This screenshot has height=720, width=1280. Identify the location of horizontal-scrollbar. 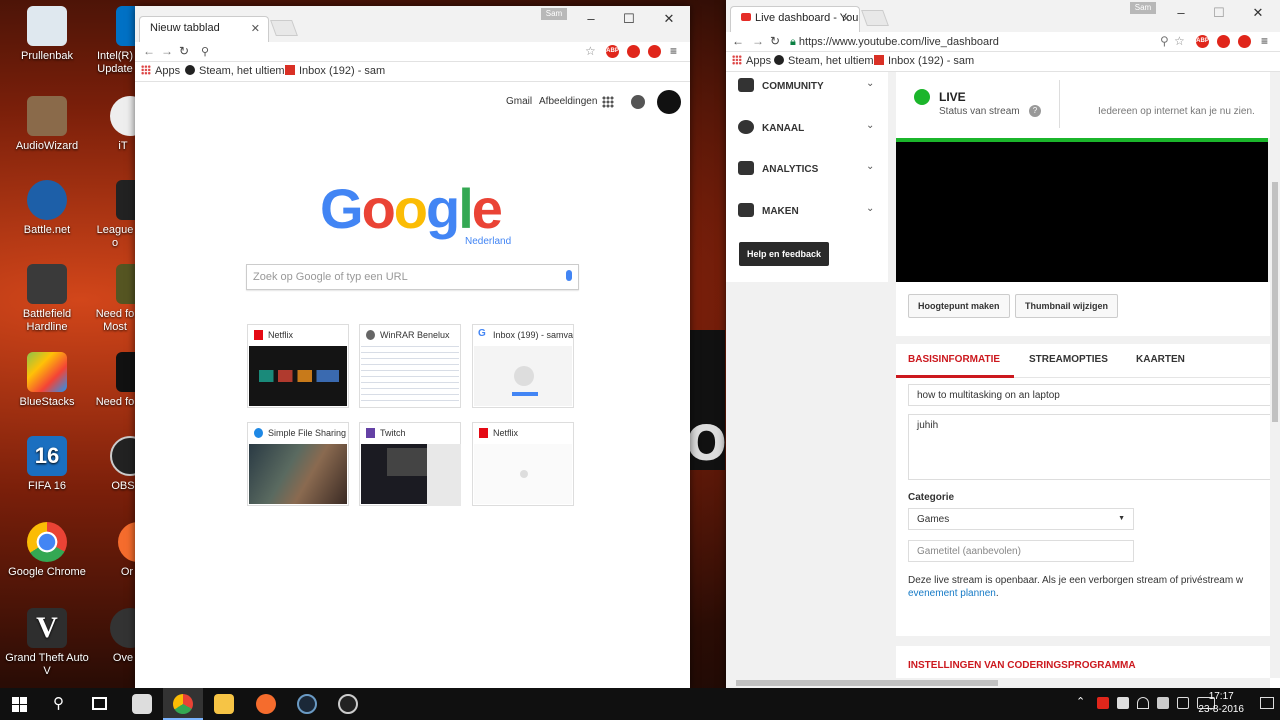
(998, 683).